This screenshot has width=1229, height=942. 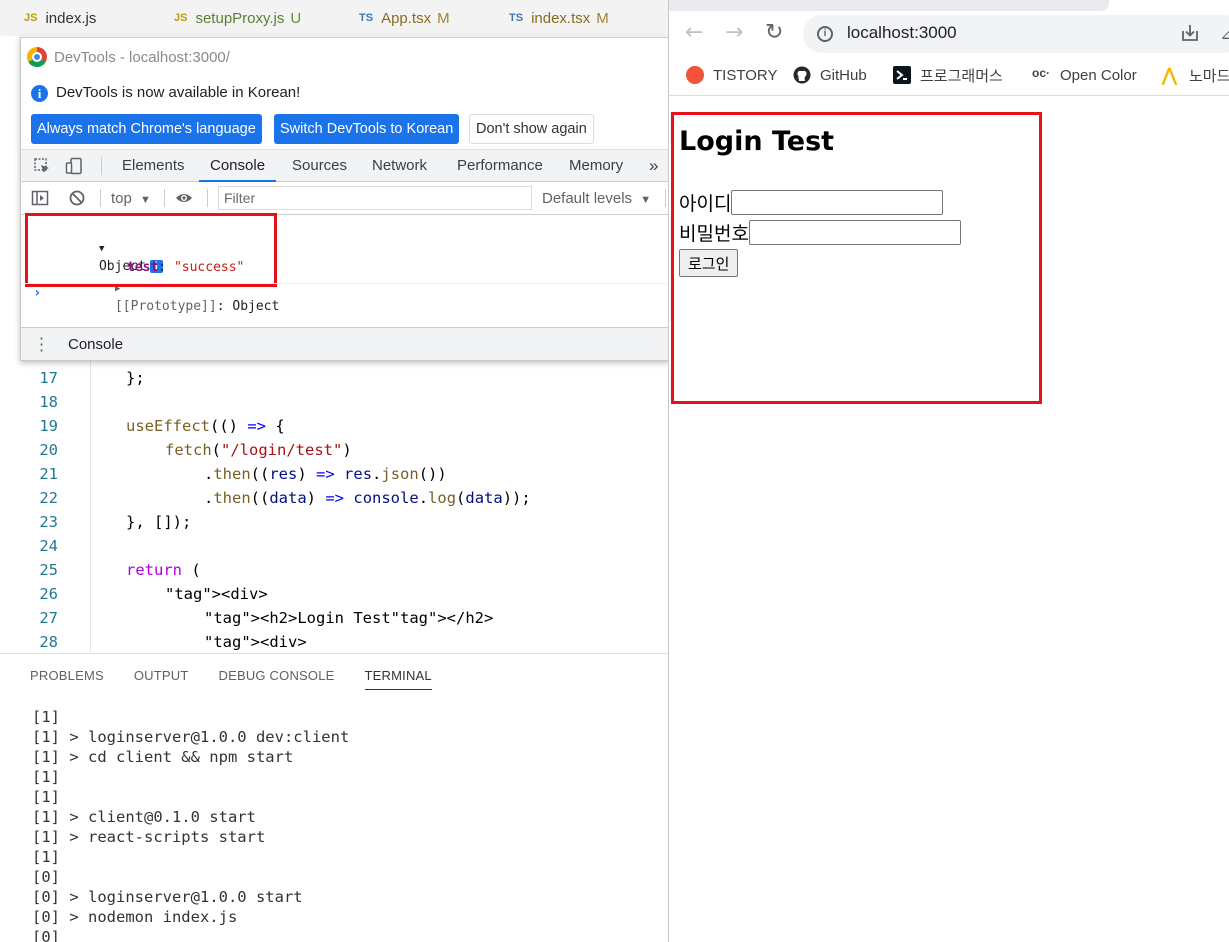 I want to click on code-text: "tag"><div>, so click(x=216, y=594).